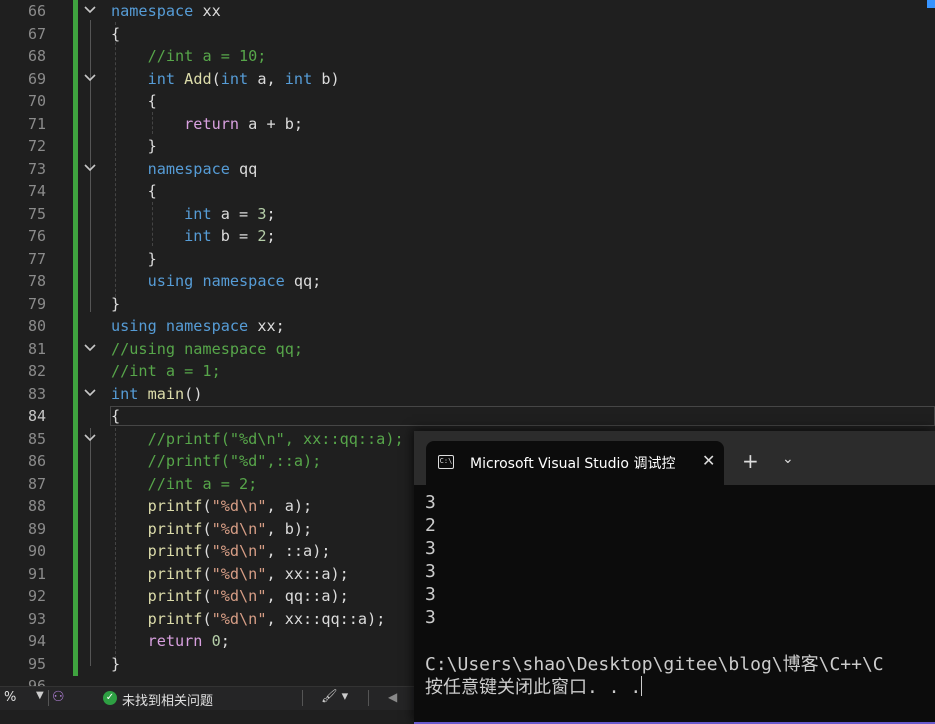  What do you see at coordinates (10, 697) in the screenshot?
I see `zoom-level: %` at bounding box center [10, 697].